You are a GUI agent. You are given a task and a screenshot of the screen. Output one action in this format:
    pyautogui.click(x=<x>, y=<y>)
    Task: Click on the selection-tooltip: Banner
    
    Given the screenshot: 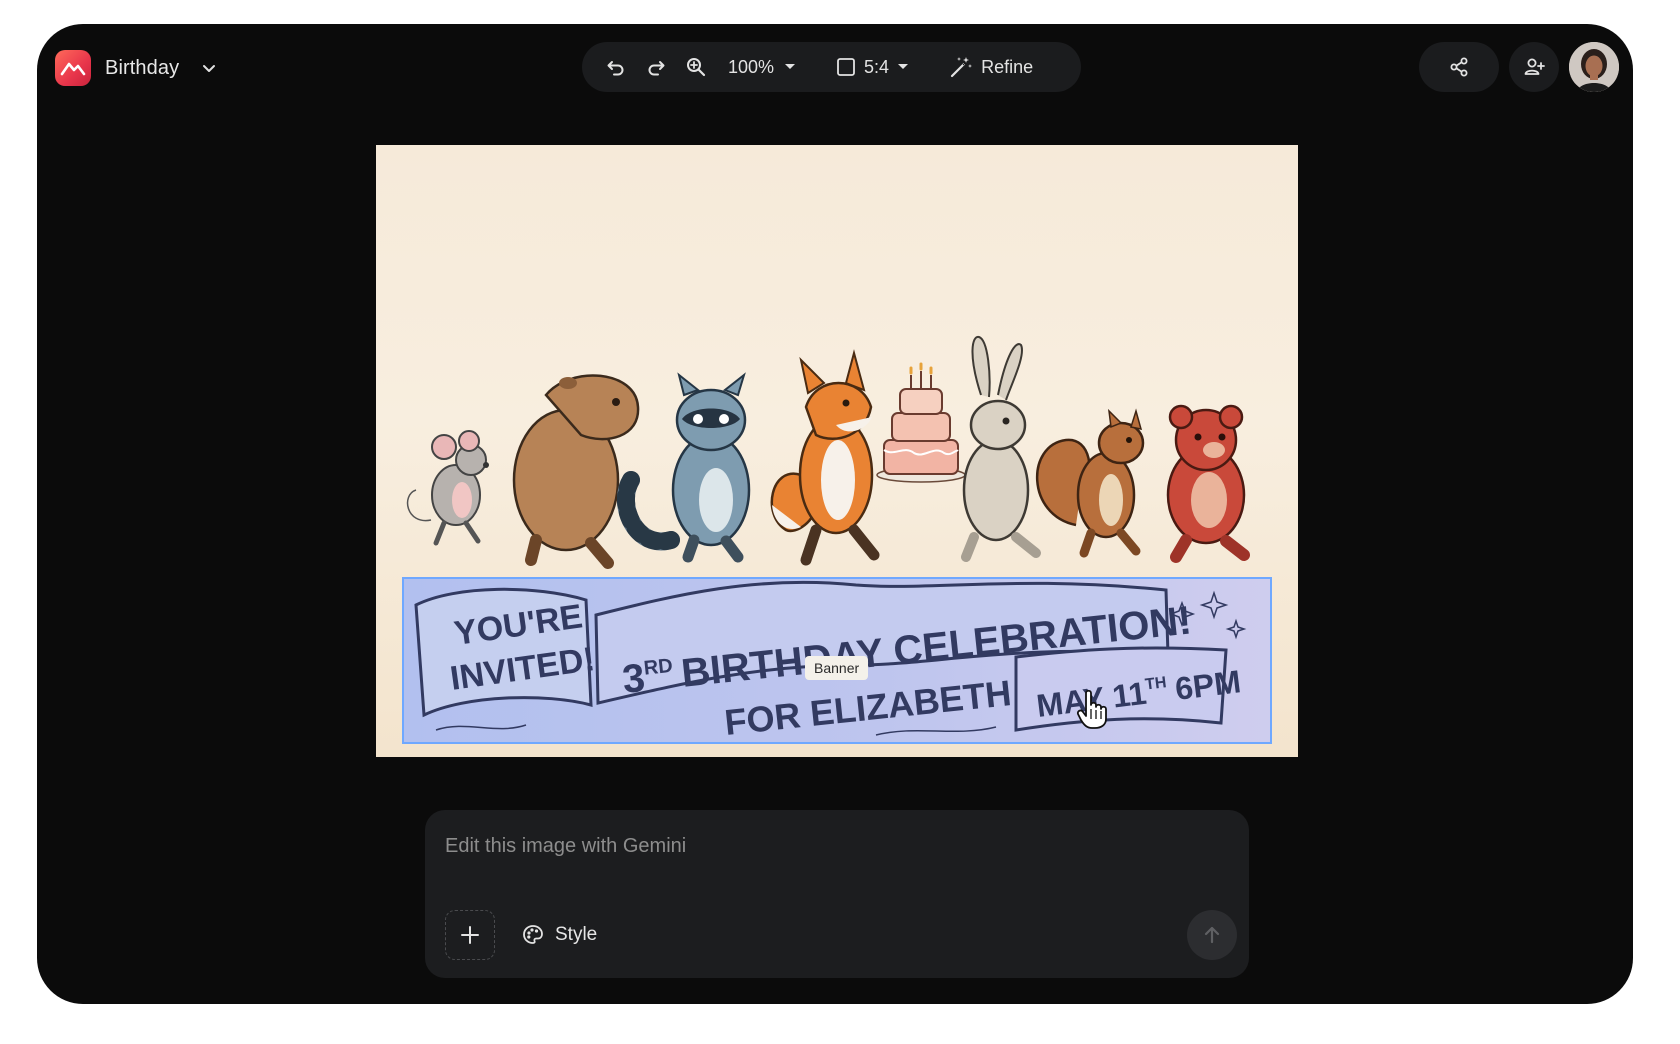 What is the action you would take?
    pyautogui.click(x=837, y=668)
    